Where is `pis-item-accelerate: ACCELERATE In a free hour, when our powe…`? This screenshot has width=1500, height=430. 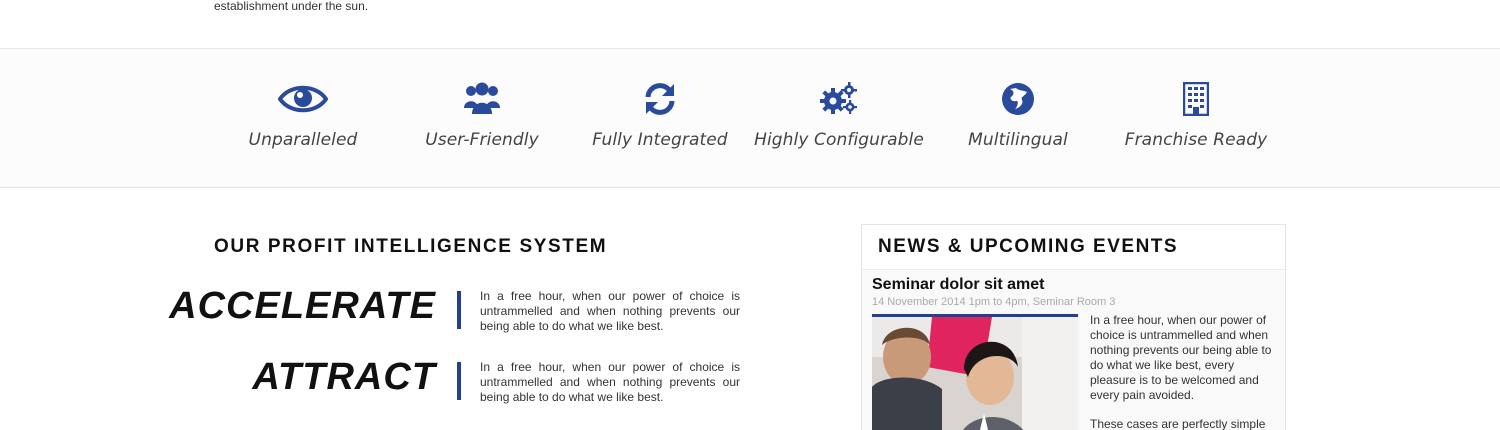 pis-item-accelerate: ACCELERATE In a free hour, when our powe… is located at coordinates (461, 311).